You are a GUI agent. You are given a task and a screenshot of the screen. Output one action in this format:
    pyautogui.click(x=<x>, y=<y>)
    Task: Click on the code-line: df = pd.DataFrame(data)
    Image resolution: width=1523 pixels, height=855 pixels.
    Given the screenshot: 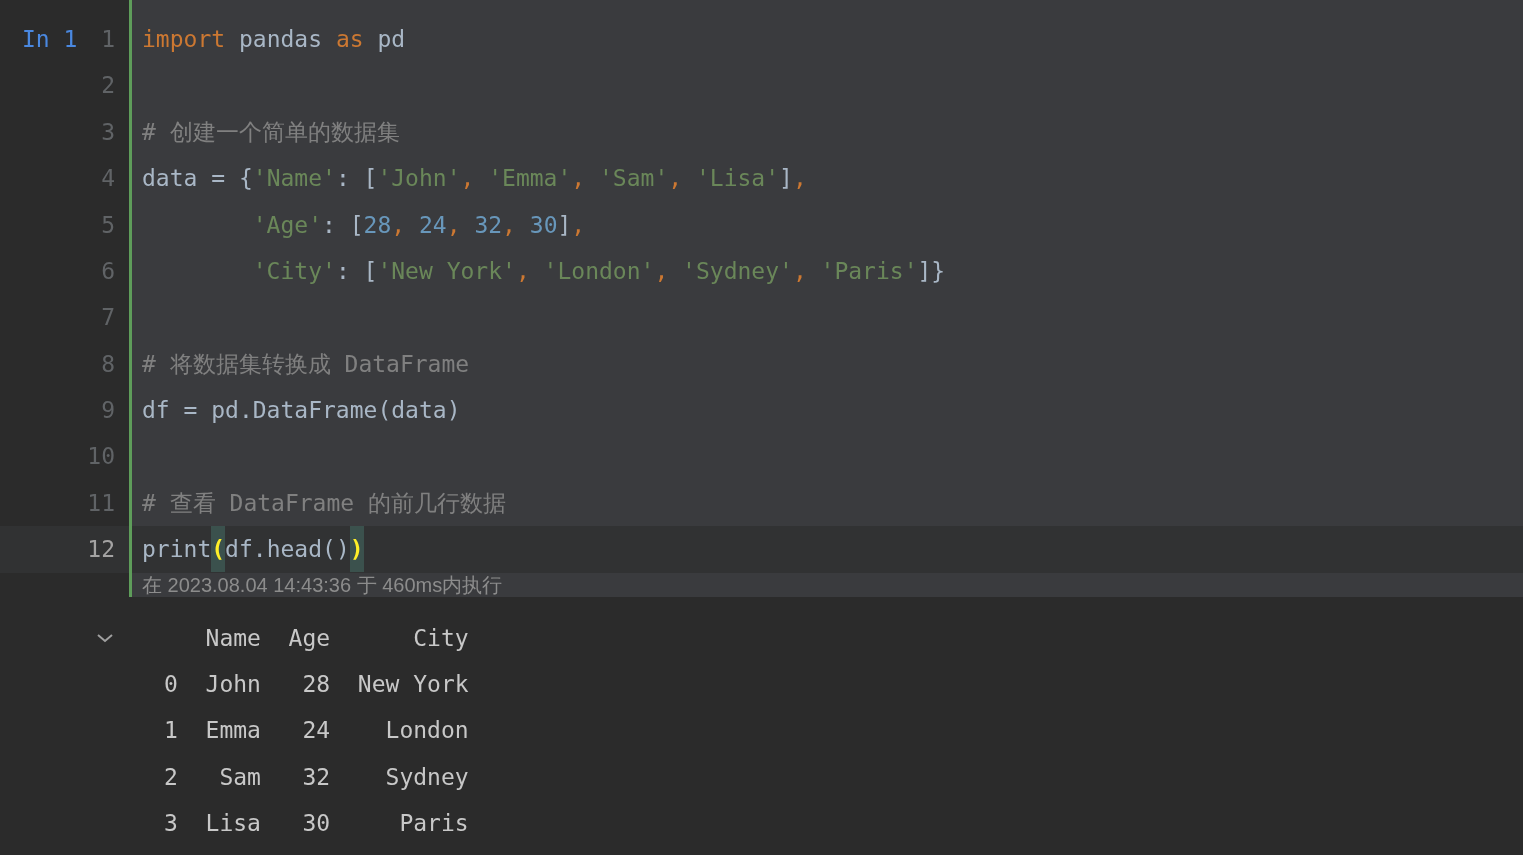 What is the action you would take?
    pyautogui.click(x=301, y=411)
    